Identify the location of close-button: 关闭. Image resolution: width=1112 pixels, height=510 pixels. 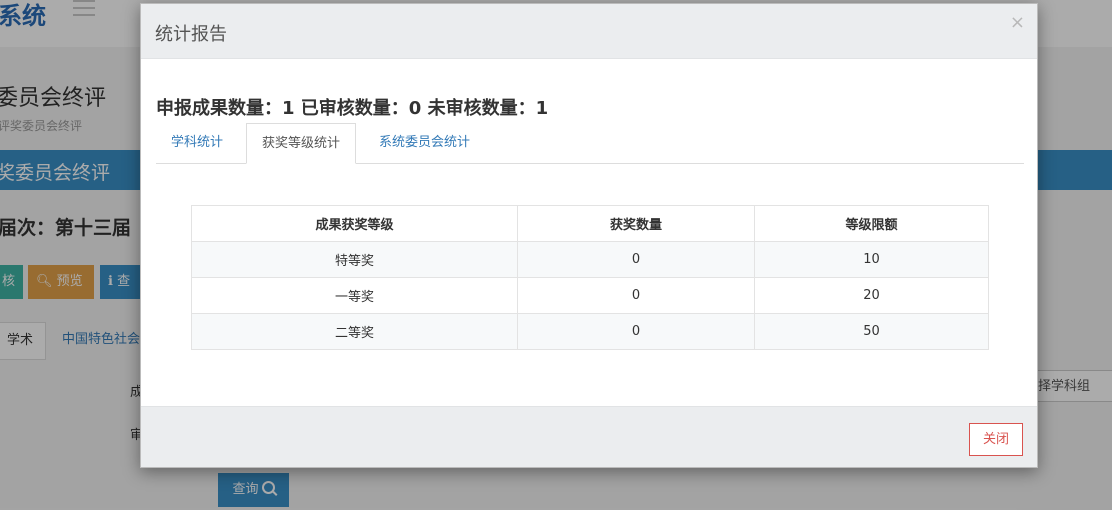
(996, 439).